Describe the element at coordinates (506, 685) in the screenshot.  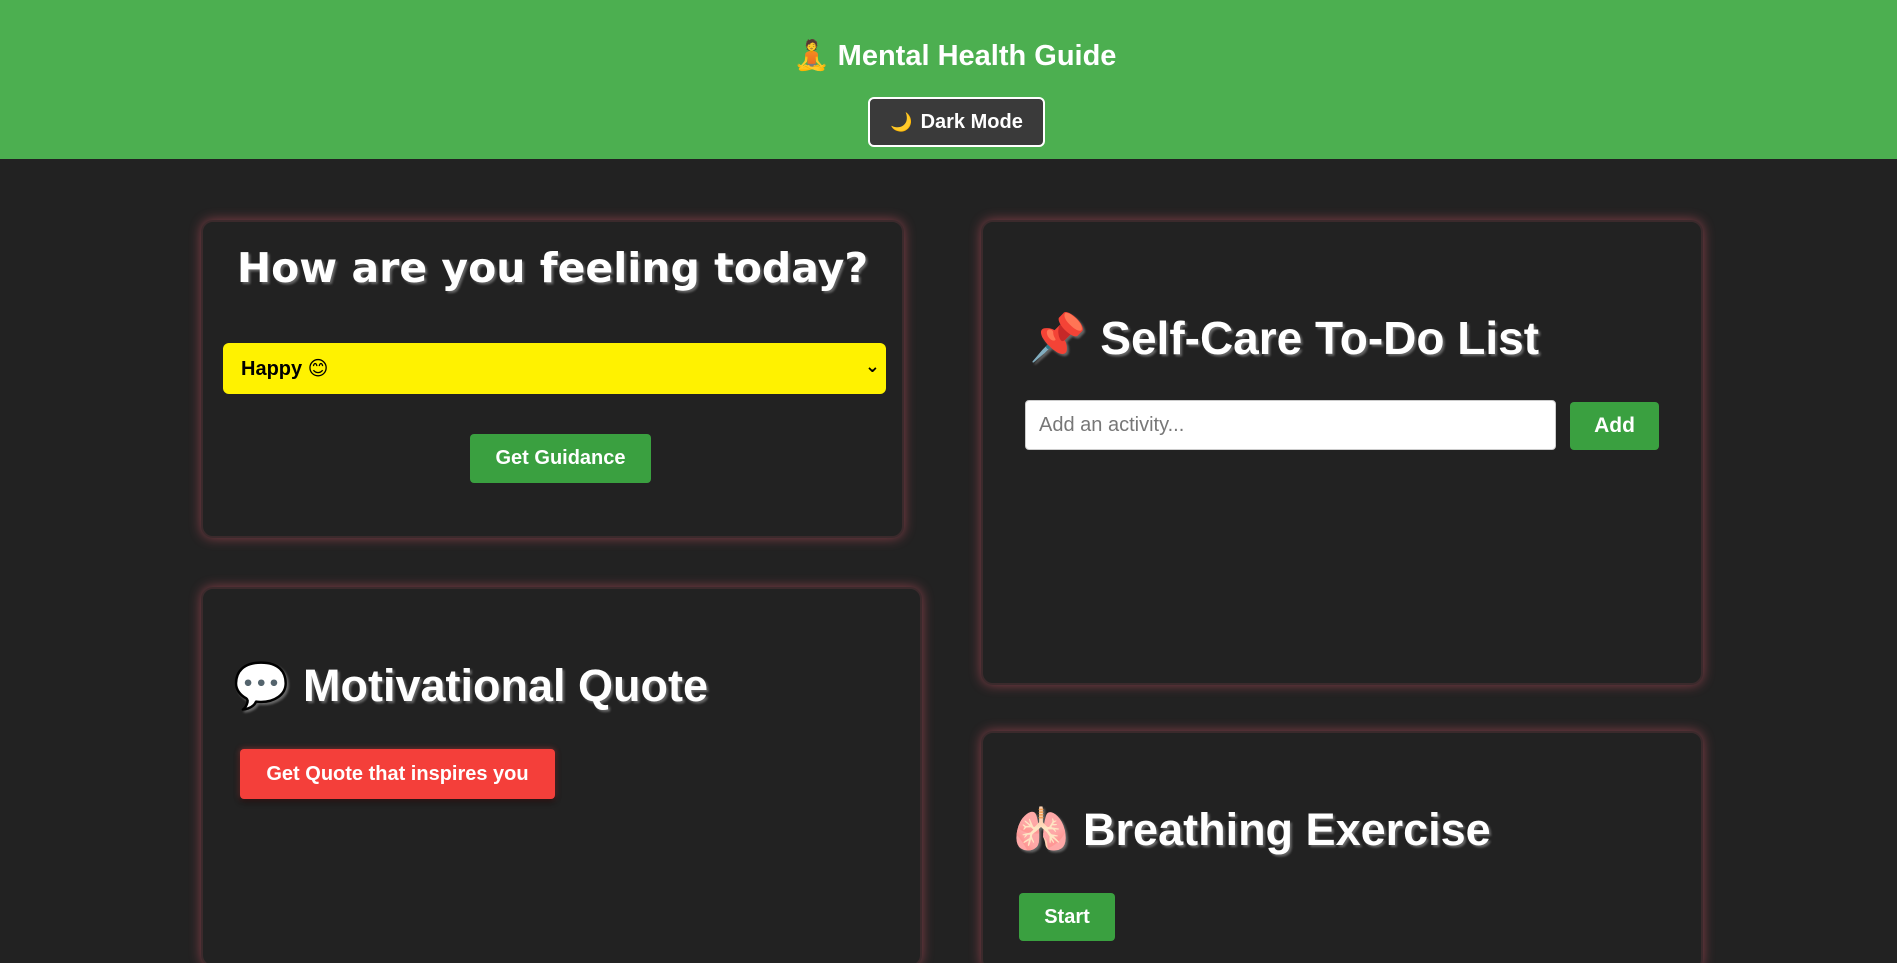
I see `quote-heading-text: Motivational Quote` at that location.